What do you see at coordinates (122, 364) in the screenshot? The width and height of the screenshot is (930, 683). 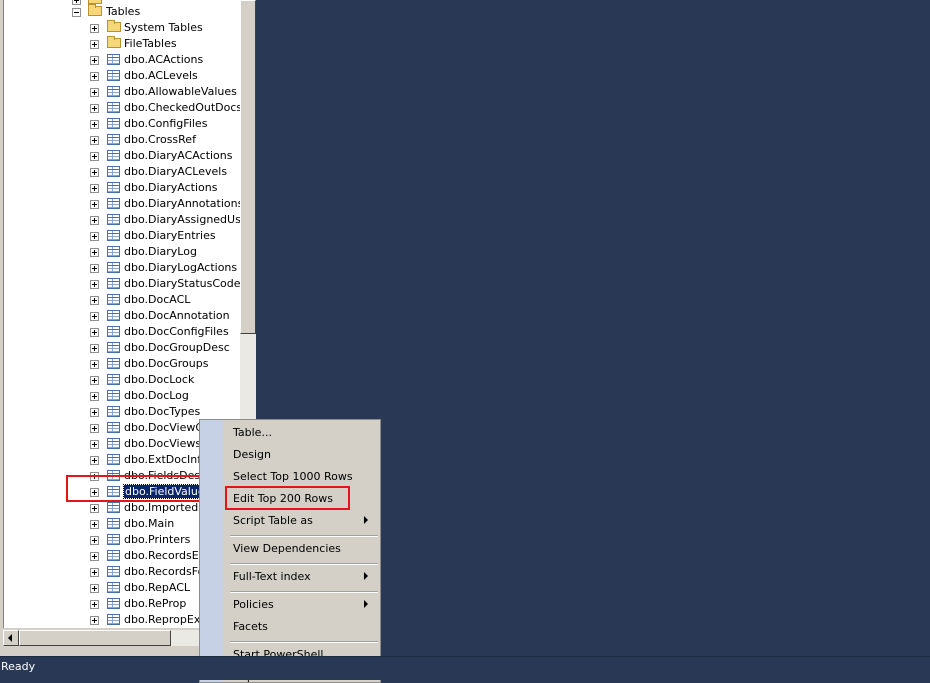 I see `tree-node-table: dbo.DocGroups` at bounding box center [122, 364].